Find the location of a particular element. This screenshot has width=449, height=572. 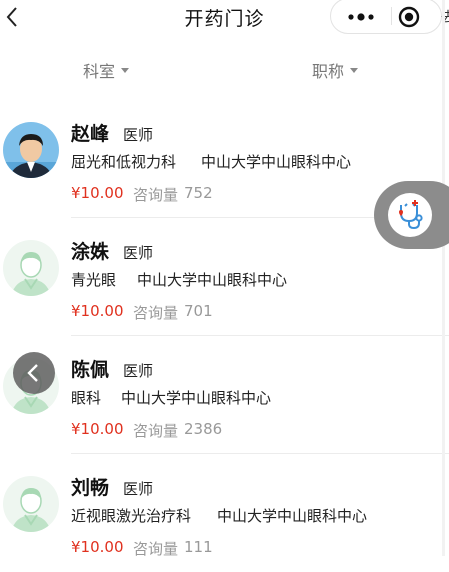

doctor-department: 屈光和低视力科 is located at coordinates (124, 162).